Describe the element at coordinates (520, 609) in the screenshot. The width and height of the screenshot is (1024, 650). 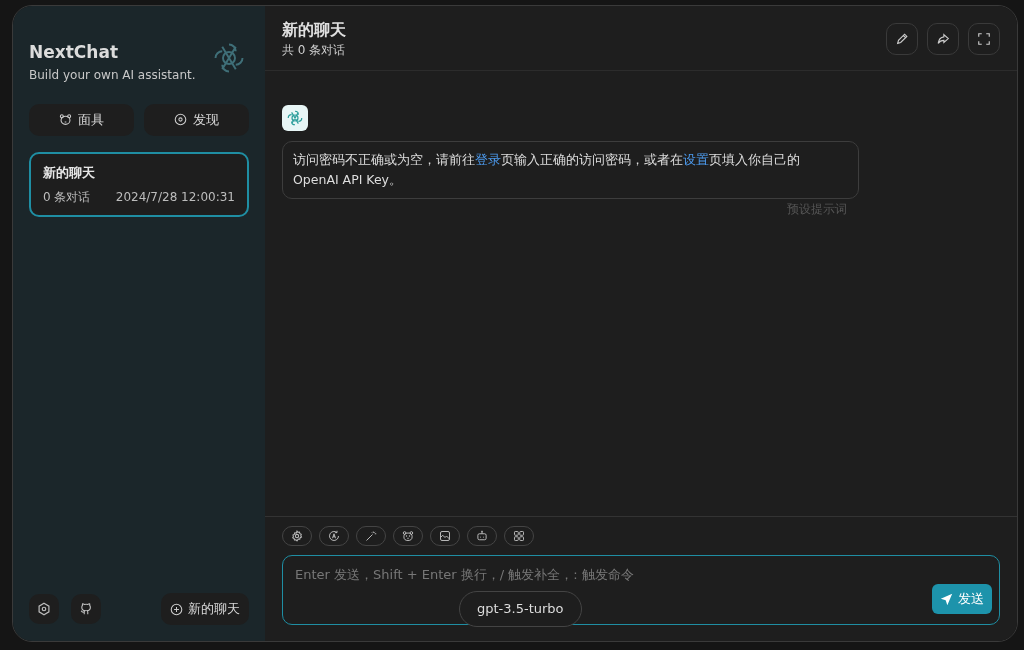
I see `model-selector: gpt-3.5-turbo` at that location.